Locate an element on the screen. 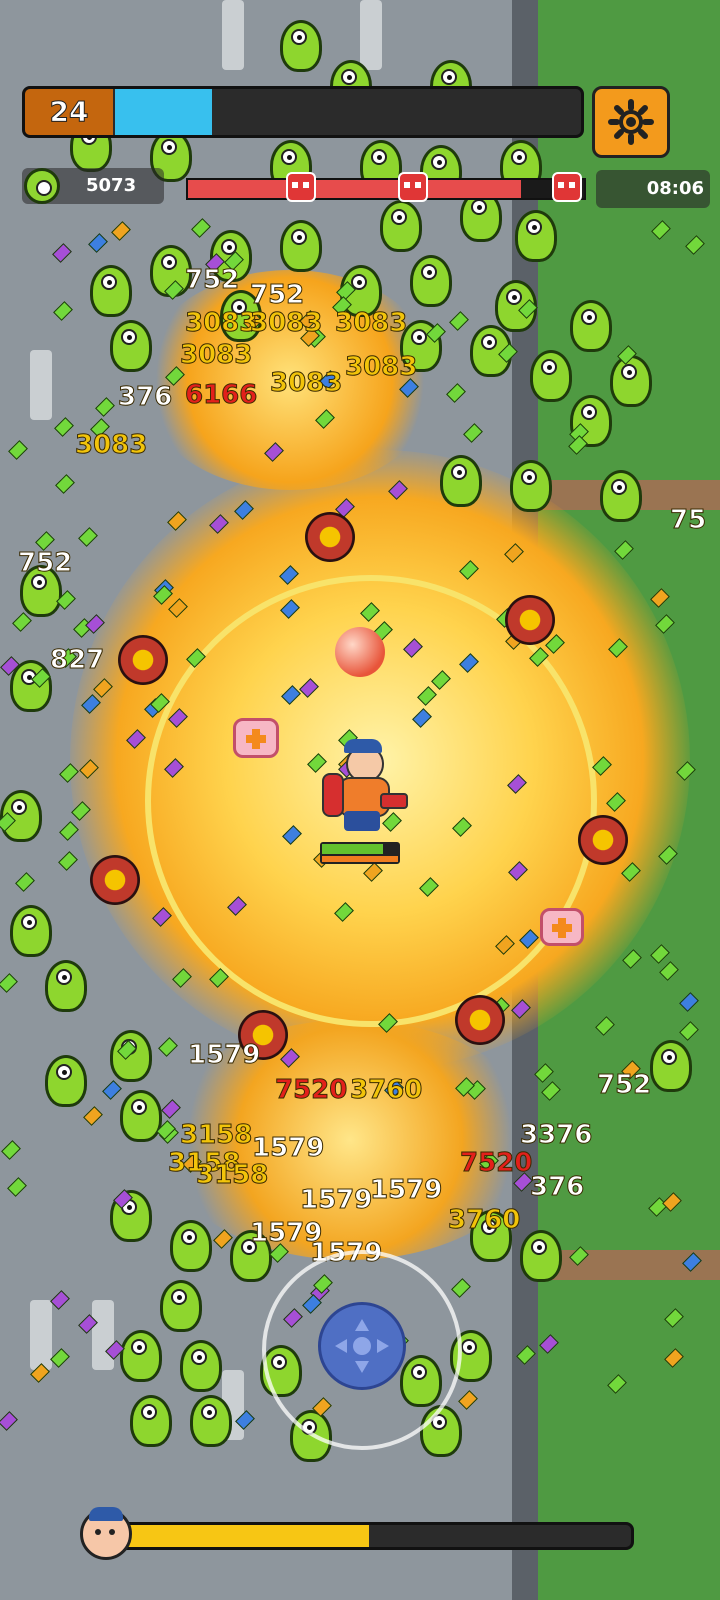 The height and width of the screenshot is (1600, 720). timer-panel: 08:06 is located at coordinates (653, 189).